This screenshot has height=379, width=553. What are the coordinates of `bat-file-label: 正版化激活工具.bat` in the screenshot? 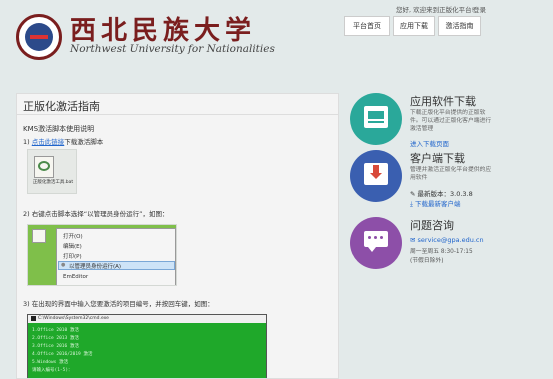 It's located at (53, 182).